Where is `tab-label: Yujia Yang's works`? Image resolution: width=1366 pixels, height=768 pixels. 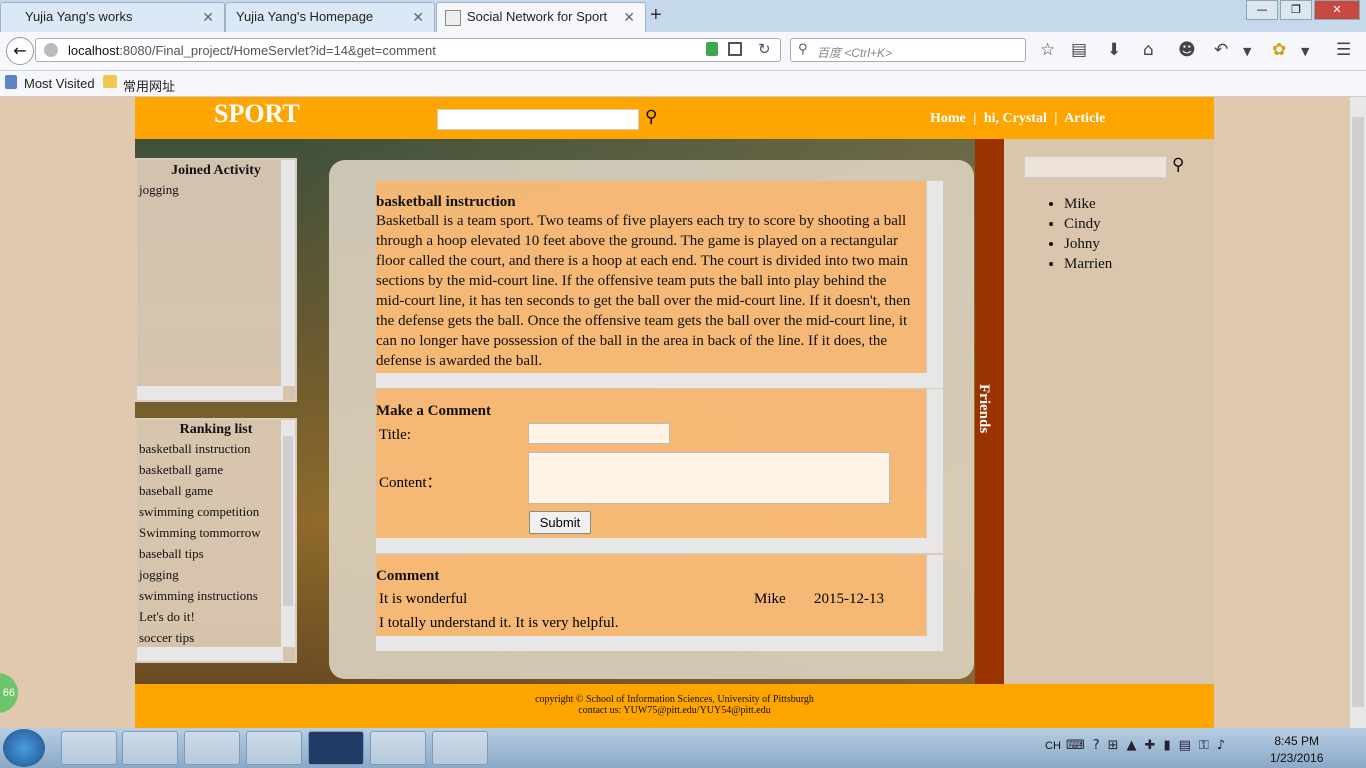
tab-label: Yujia Yang's works is located at coordinates (79, 16).